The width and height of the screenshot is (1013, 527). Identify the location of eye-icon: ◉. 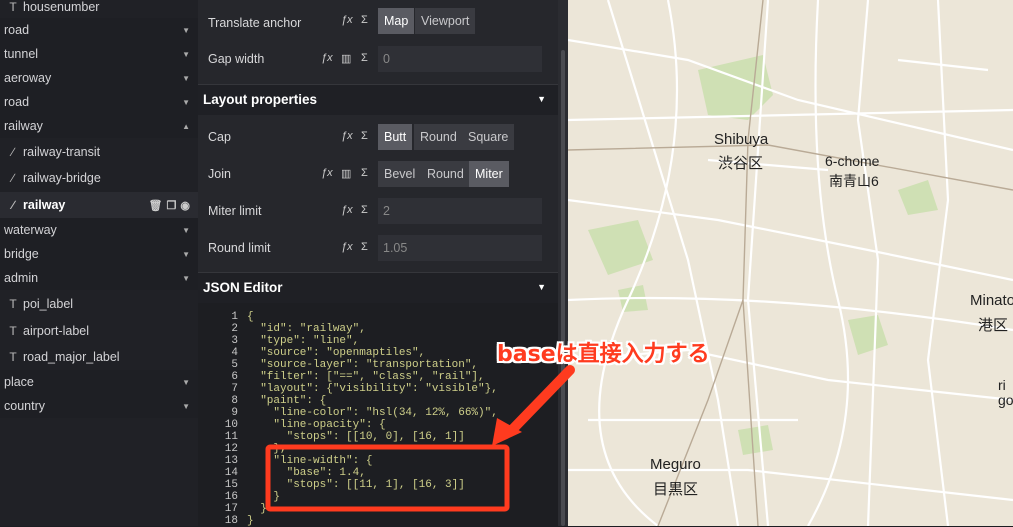
(185, 205).